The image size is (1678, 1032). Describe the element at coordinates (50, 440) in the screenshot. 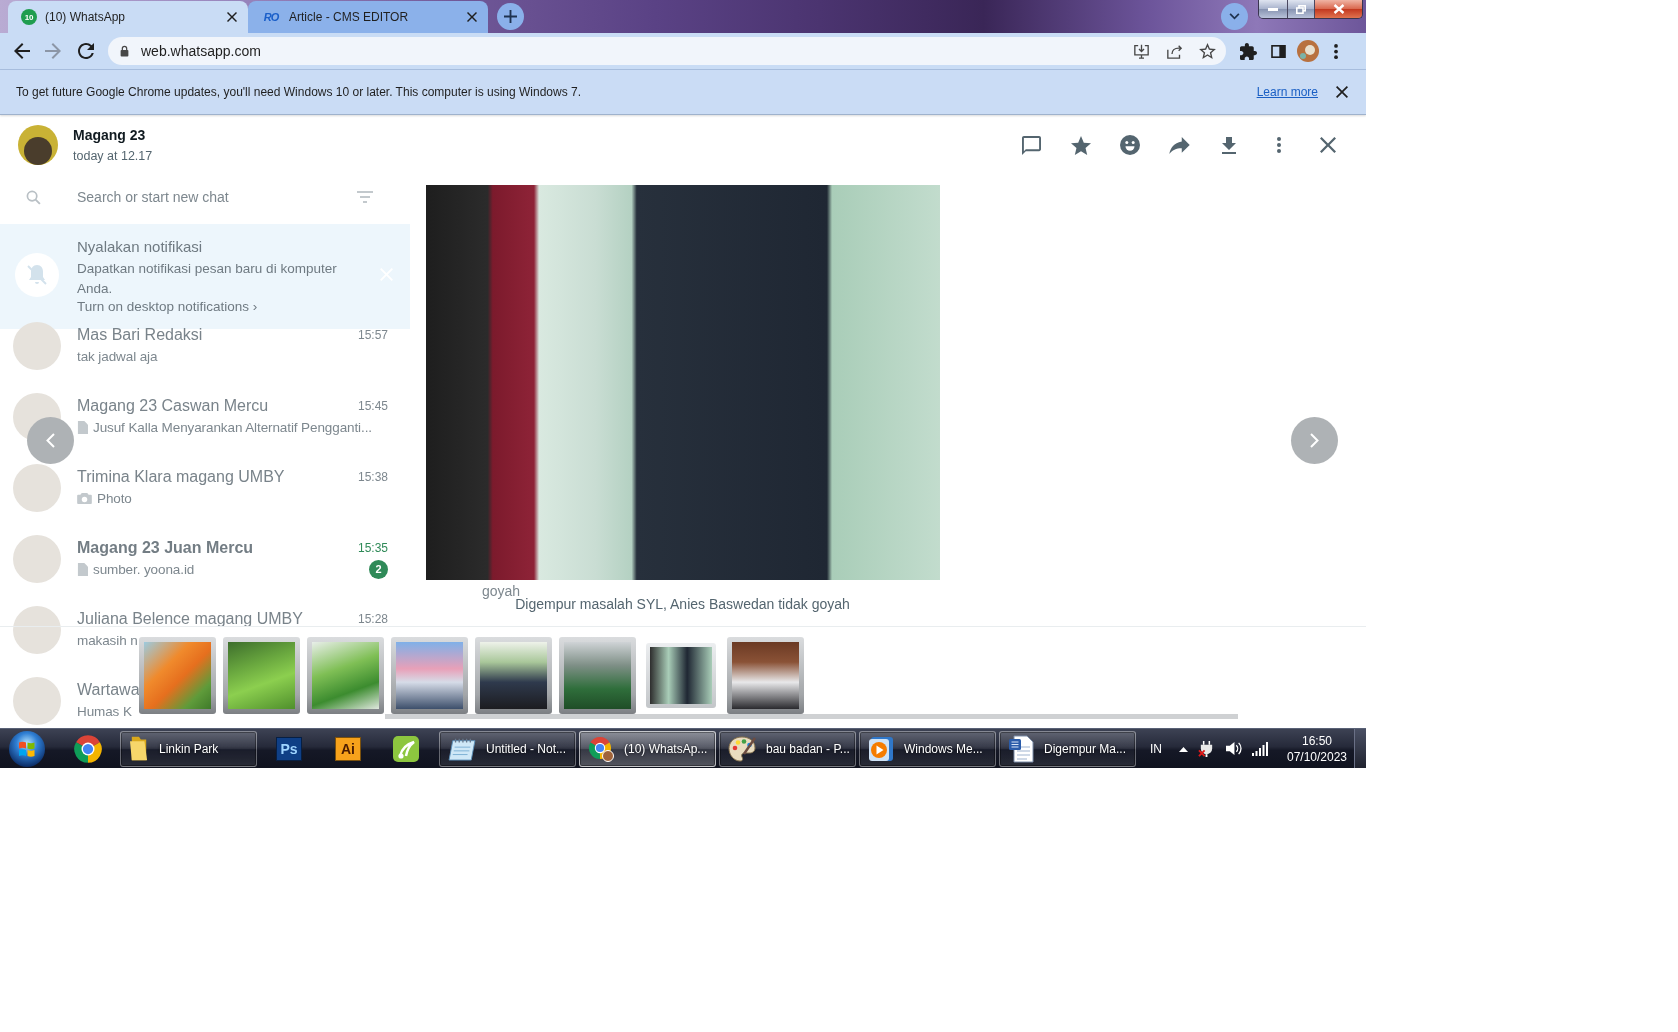

I see `chevron-left-icon` at that location.